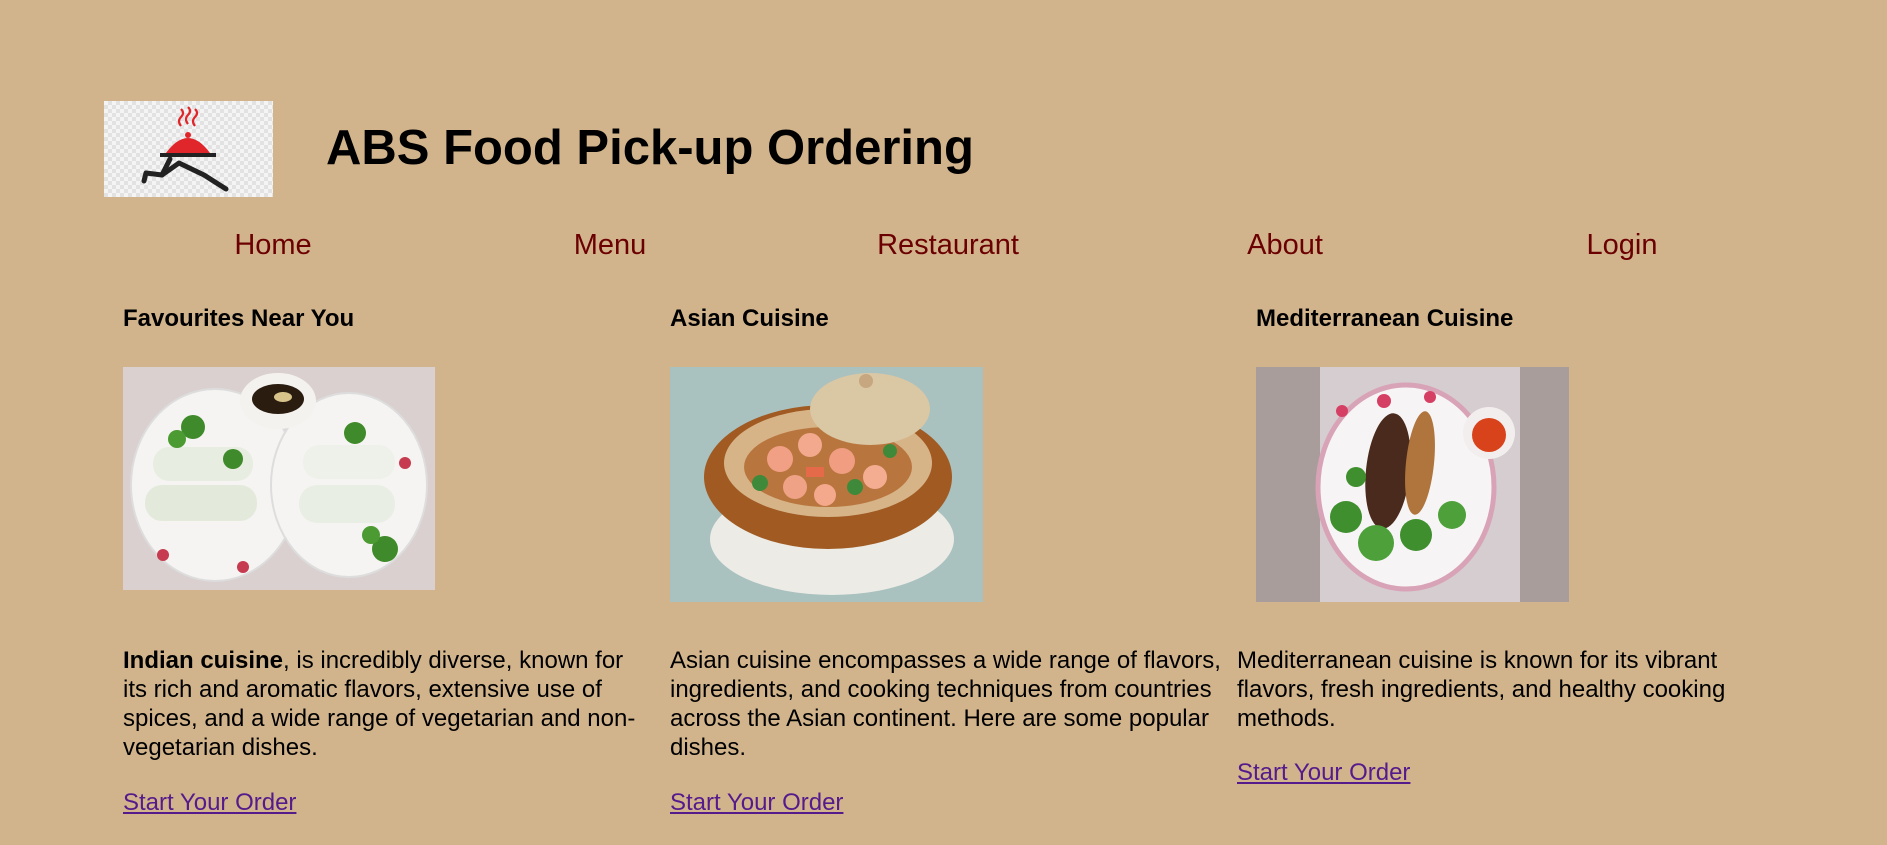 The image size is (1887, 845). I want to click on mediterranean-heading-wrap: Mediterranean Cuisine, so click(1384, 319).